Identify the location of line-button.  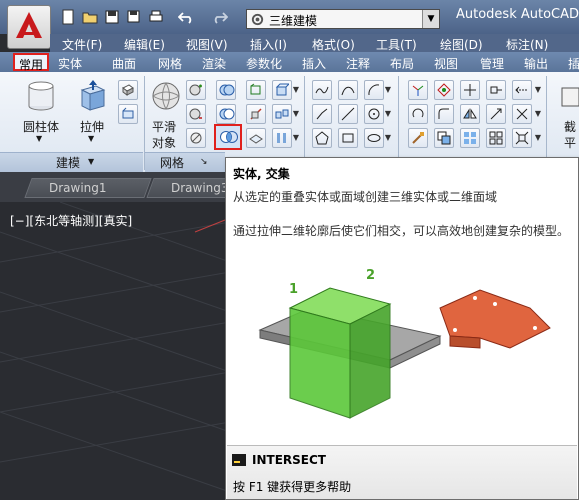
(322, 114).